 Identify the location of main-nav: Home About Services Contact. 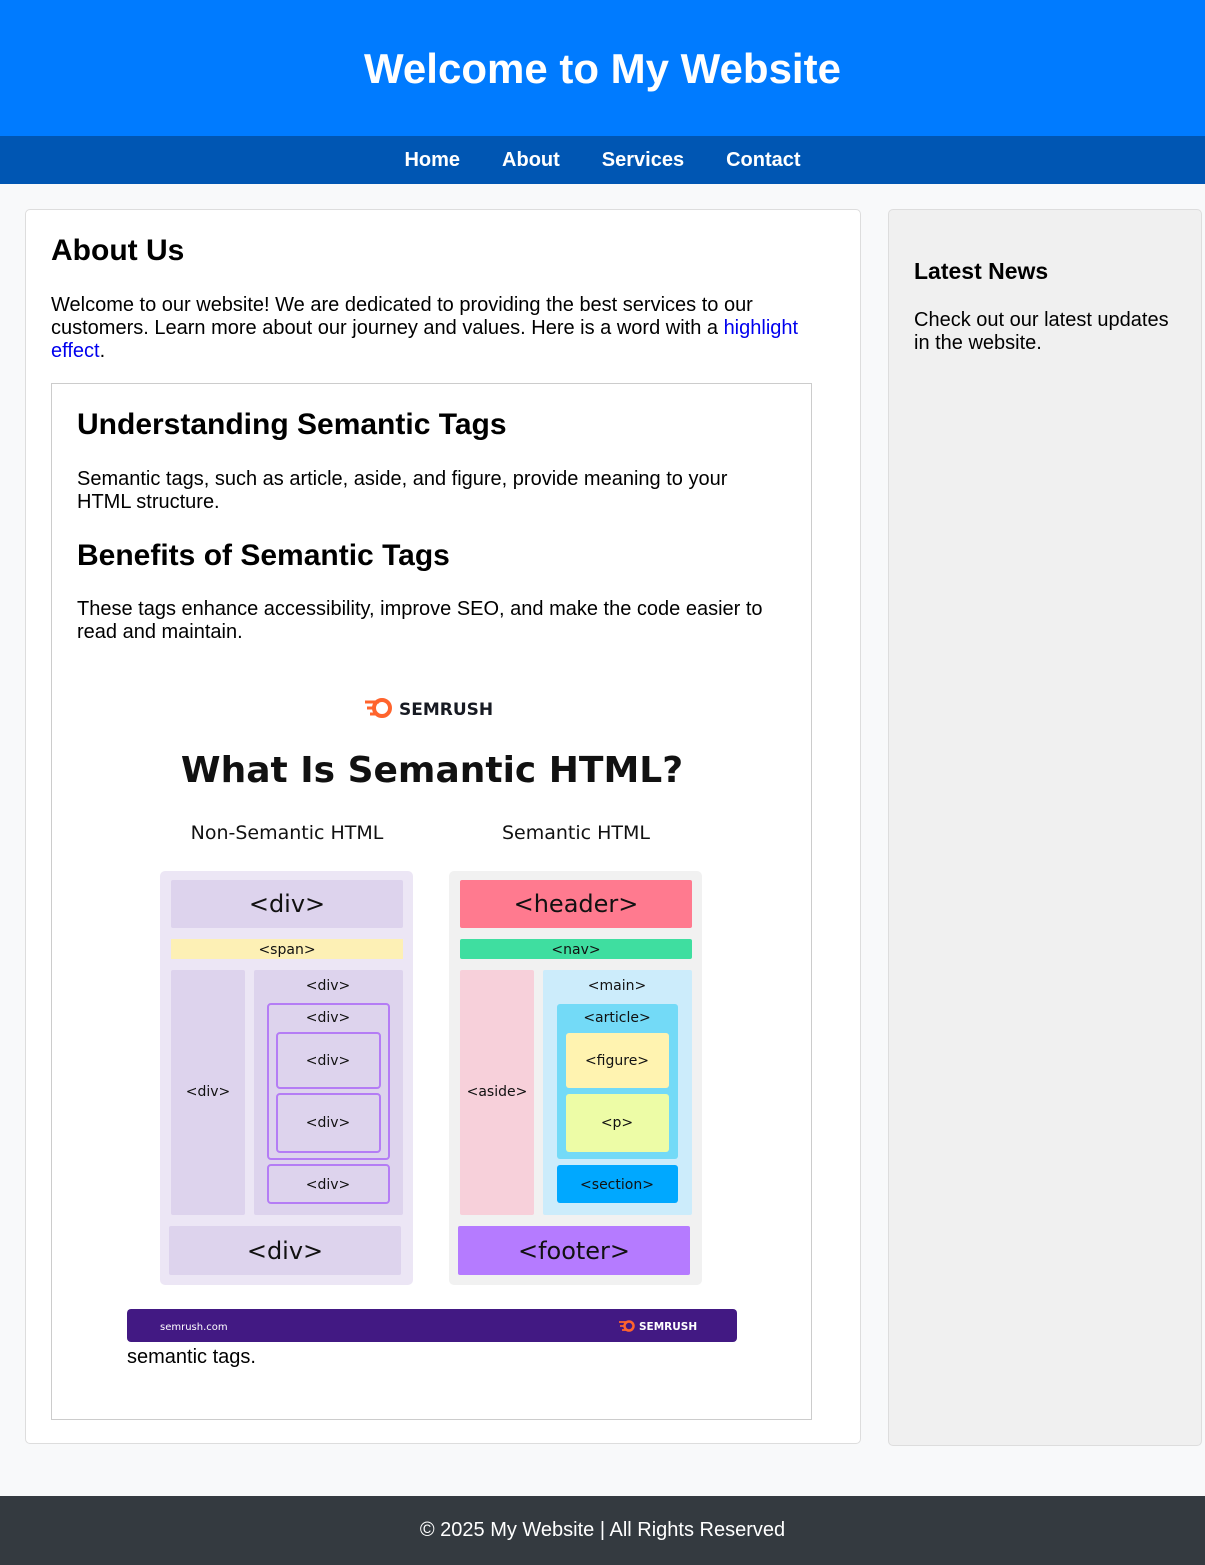
(602, 160).